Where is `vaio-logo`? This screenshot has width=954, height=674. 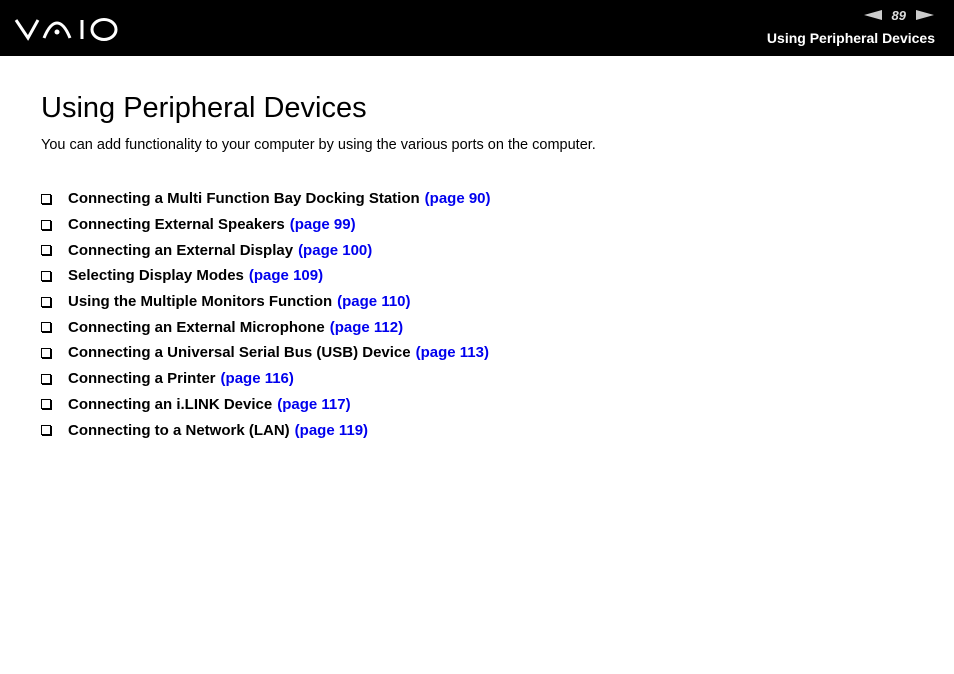 vaio-logo is located at coordinates (66, 29).